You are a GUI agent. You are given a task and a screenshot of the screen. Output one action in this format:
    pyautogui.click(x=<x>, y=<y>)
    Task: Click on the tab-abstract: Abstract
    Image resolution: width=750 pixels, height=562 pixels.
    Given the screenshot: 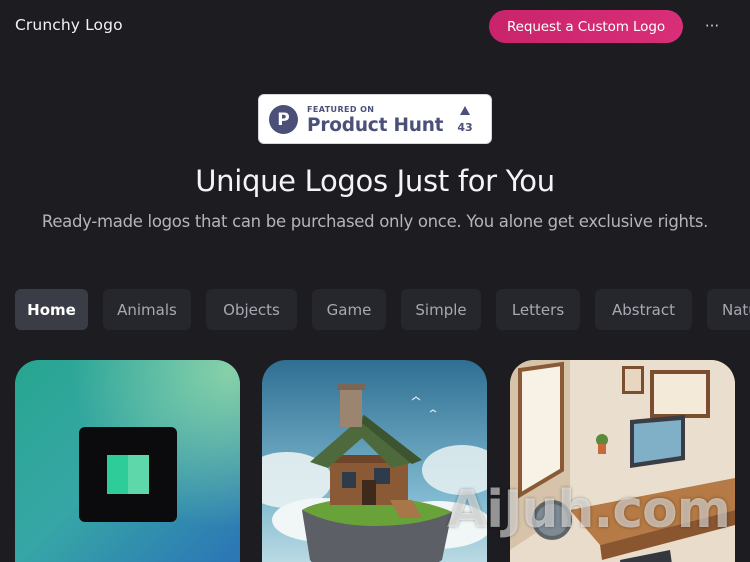 What is the action you would take?
    pyautogui.click(x=643, y=309)
    